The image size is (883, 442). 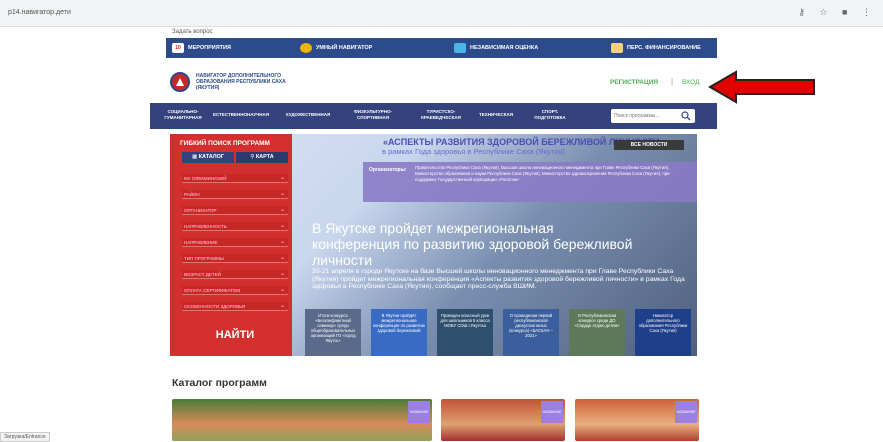 I want to click on category-label: ХУДОЖЕСТВЕННАЯ, so click(x=308, y=114).